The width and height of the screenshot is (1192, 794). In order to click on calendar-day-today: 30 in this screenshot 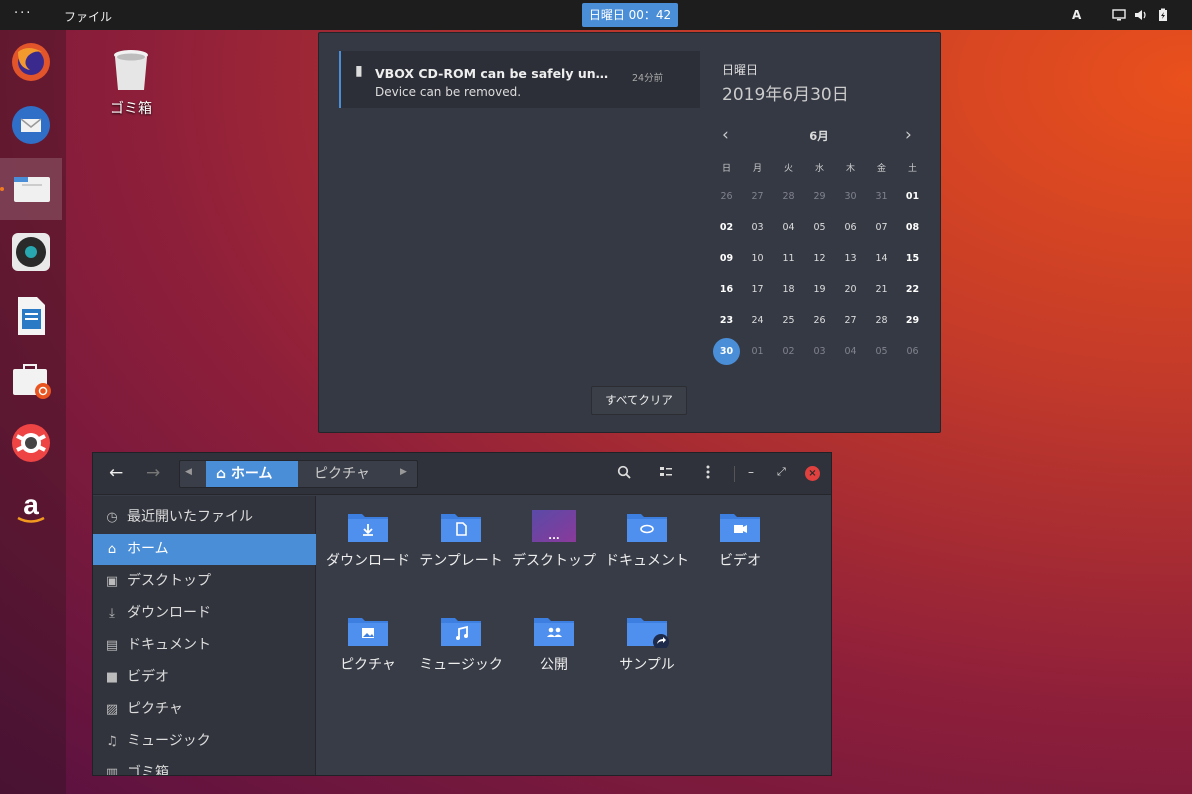, I will do `click(726, 351)`.